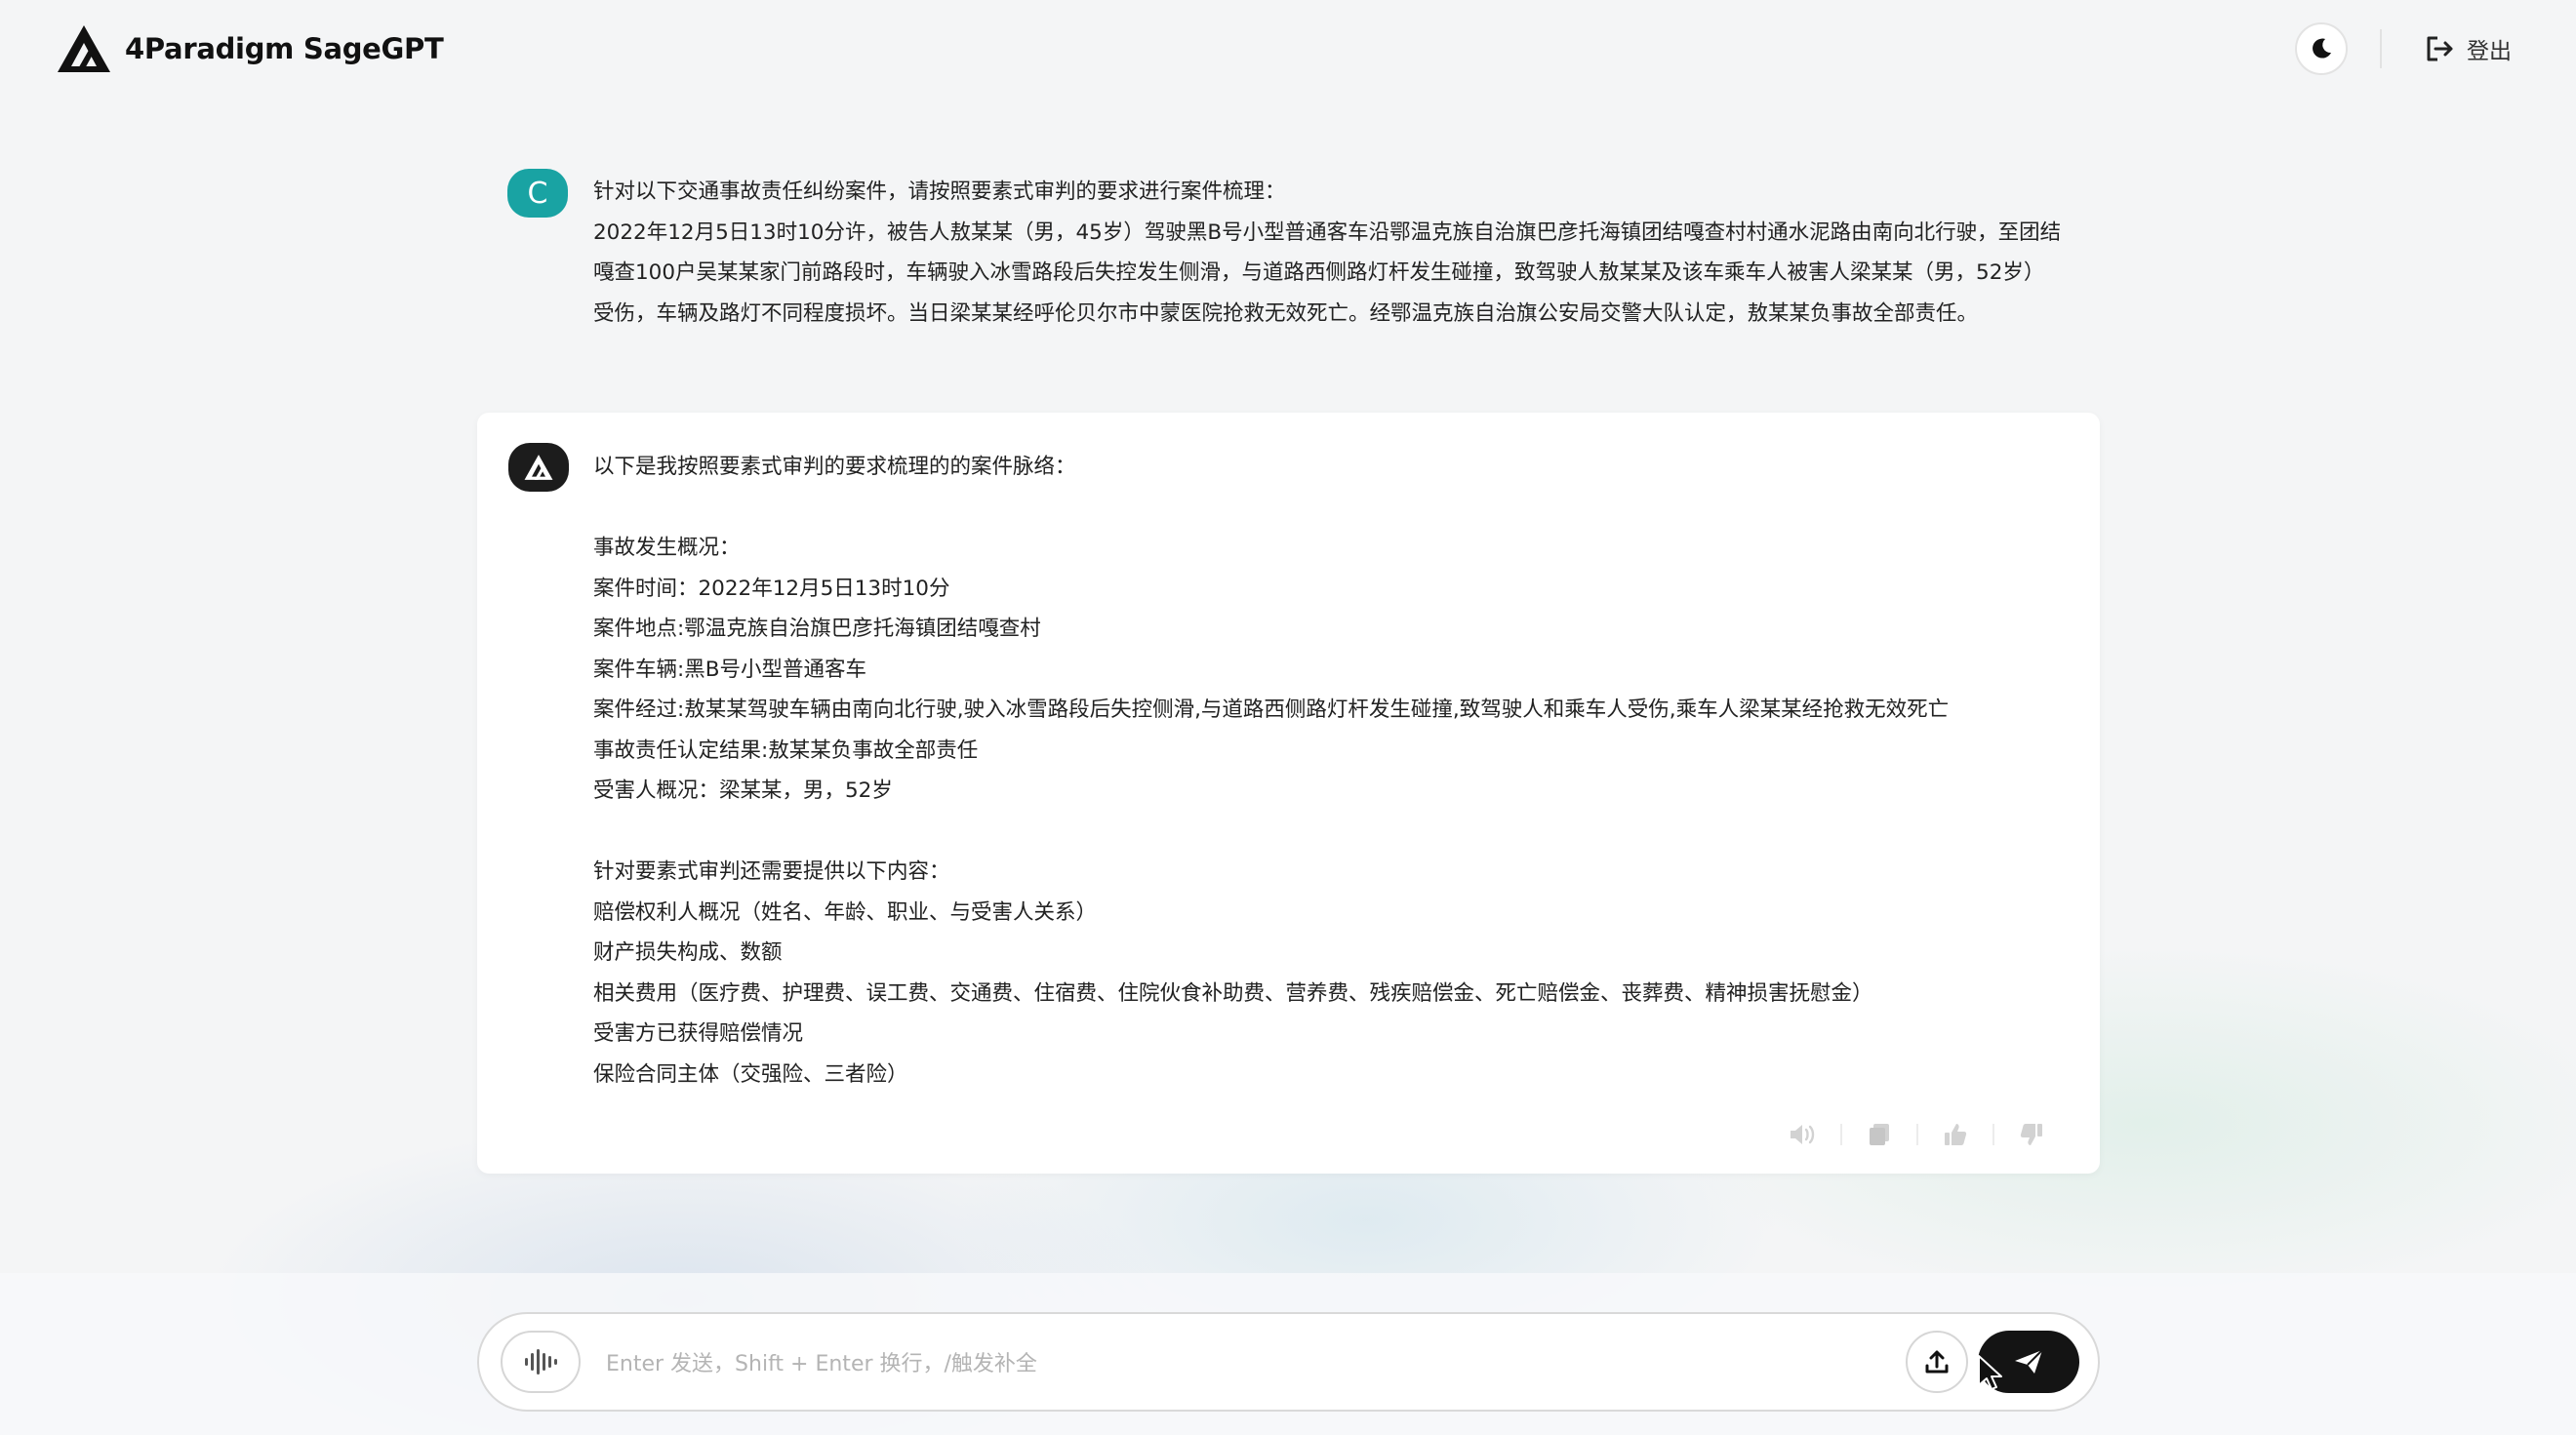 The image size is (2576, 1435). I want to click on copy-button, so click(1879, 1134).